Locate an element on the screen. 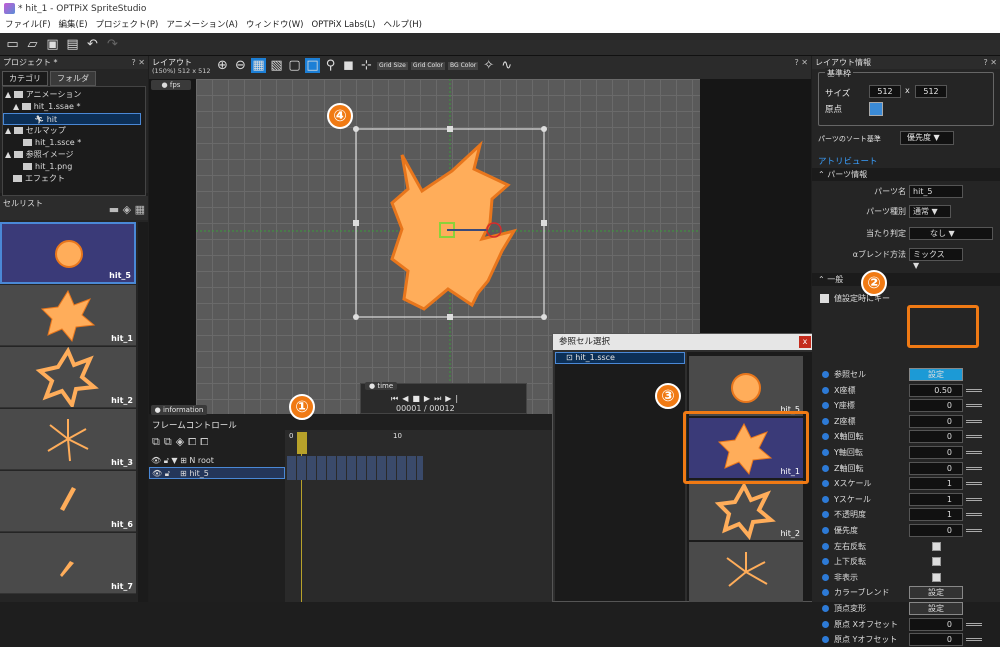 This screenshot has width=1000, height=647. zoom-in-icon: ⊕ is located at coordinates (222, 65).